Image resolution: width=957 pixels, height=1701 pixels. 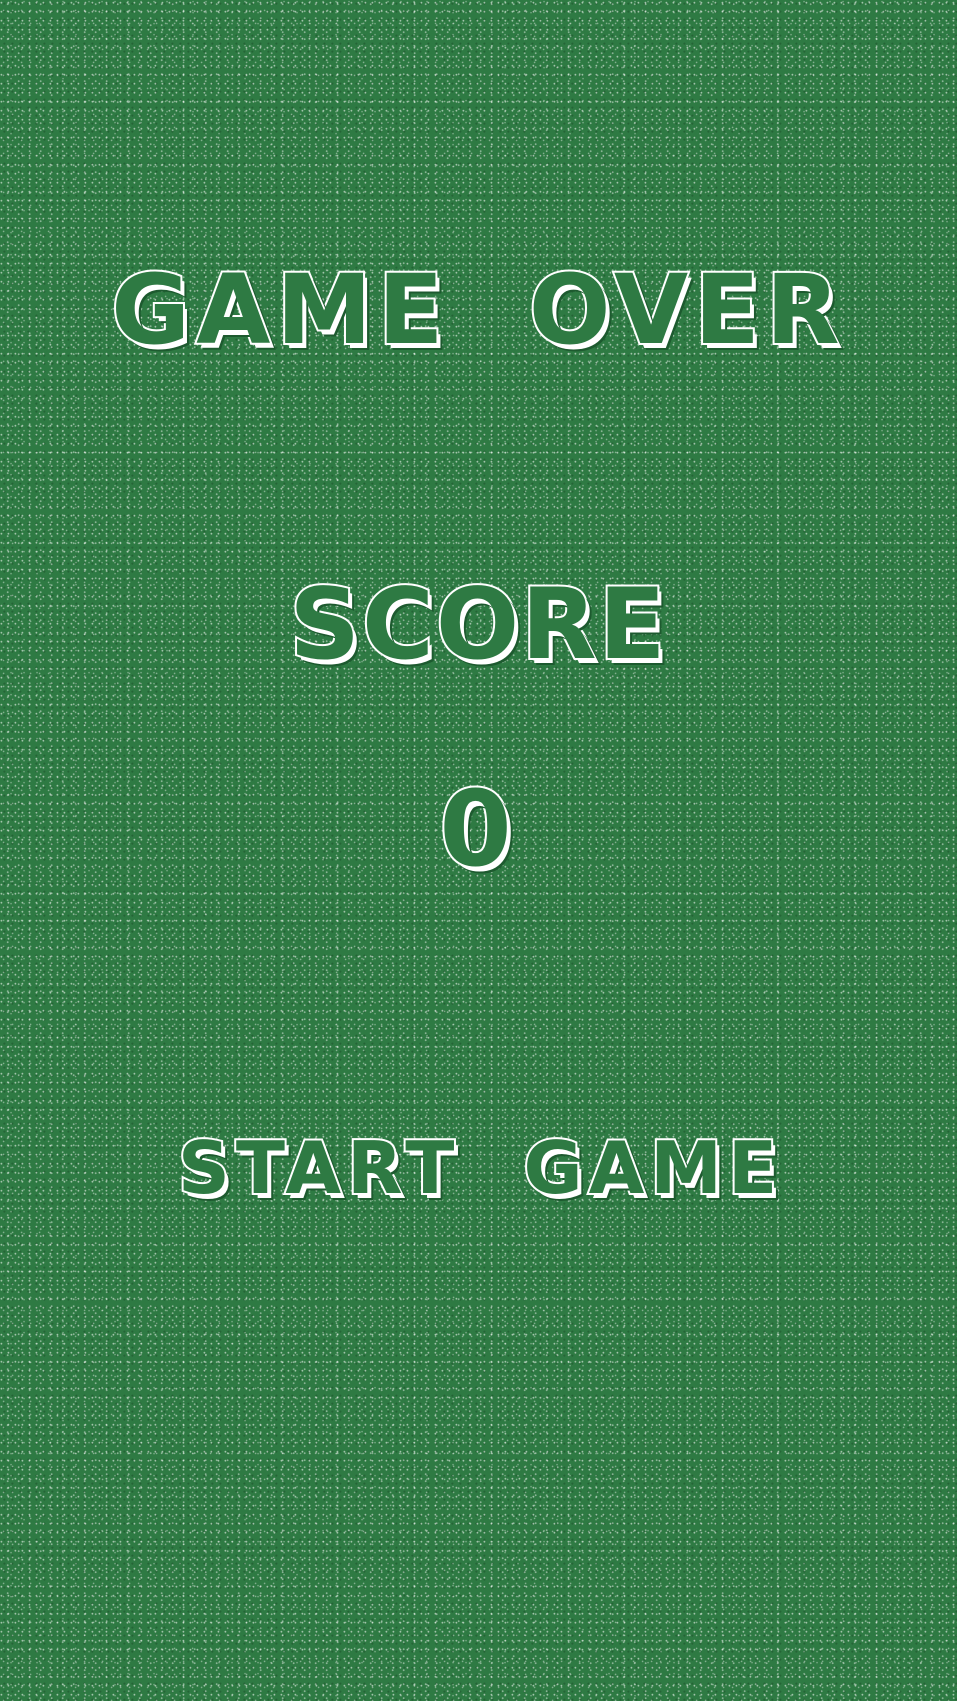 I want to click on score-value: 0, so click(x=477, y=829).